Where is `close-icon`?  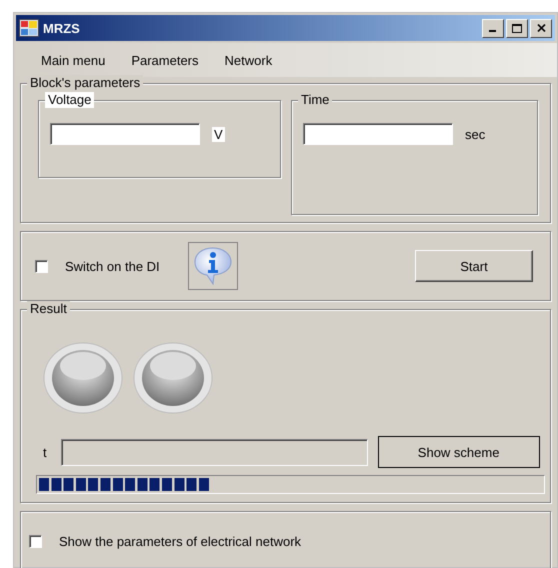 close-icon is located at coordinates (541, 28).